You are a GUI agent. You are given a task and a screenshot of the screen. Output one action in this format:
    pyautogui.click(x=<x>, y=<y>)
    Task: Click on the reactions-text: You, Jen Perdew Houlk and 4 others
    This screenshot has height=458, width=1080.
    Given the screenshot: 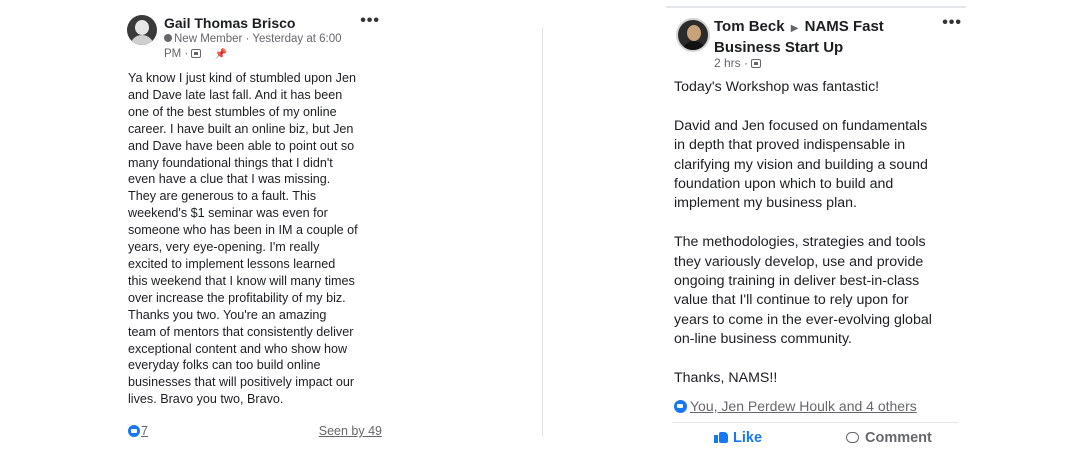 What is the action you would take?
    pyautogui.click(x=803, y=406)
    